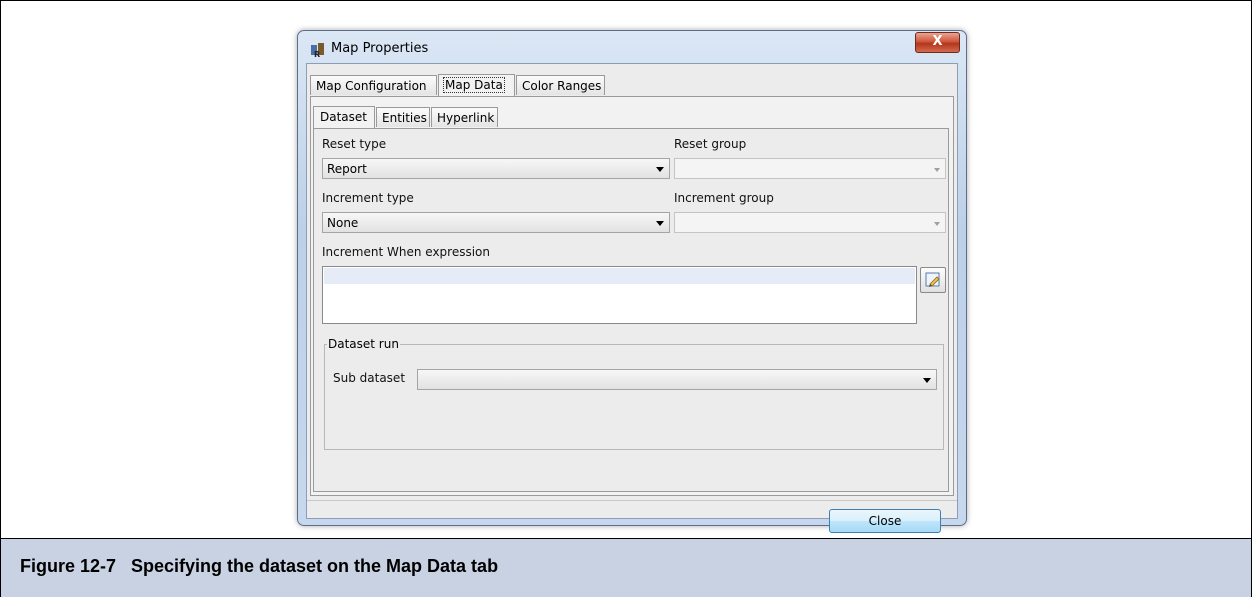 The image size is (1252, 597). I want to click on tab-map-data: Map Data, so click(476, 85).